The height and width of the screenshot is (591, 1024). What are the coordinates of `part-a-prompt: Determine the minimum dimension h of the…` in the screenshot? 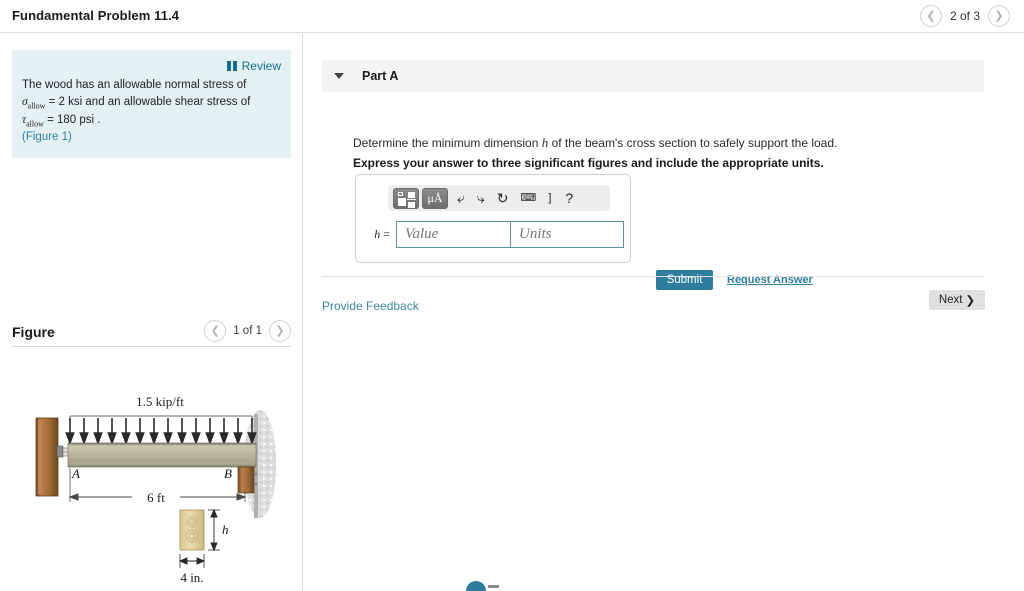 It's located at (595, 143).